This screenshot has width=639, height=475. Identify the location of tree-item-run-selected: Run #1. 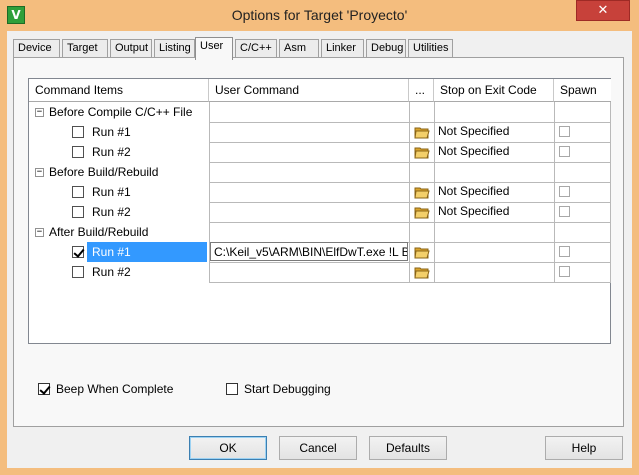
(119, 252).